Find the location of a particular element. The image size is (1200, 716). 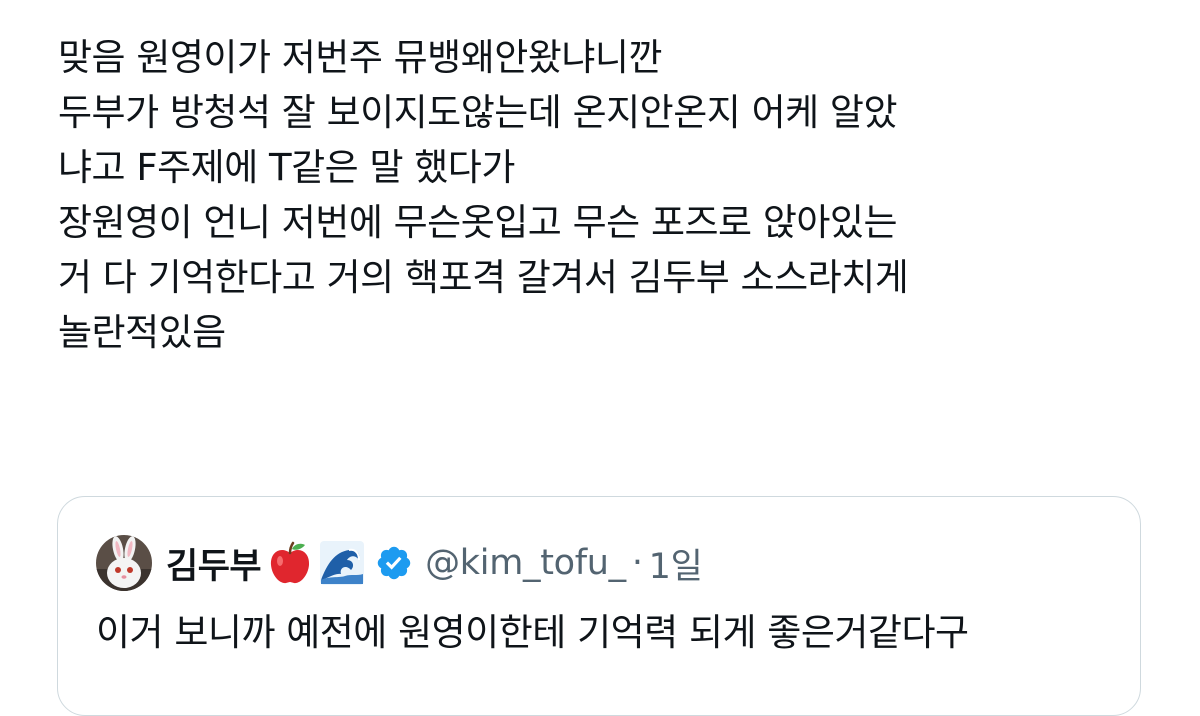

avatar is located at coordinates (124, 563).